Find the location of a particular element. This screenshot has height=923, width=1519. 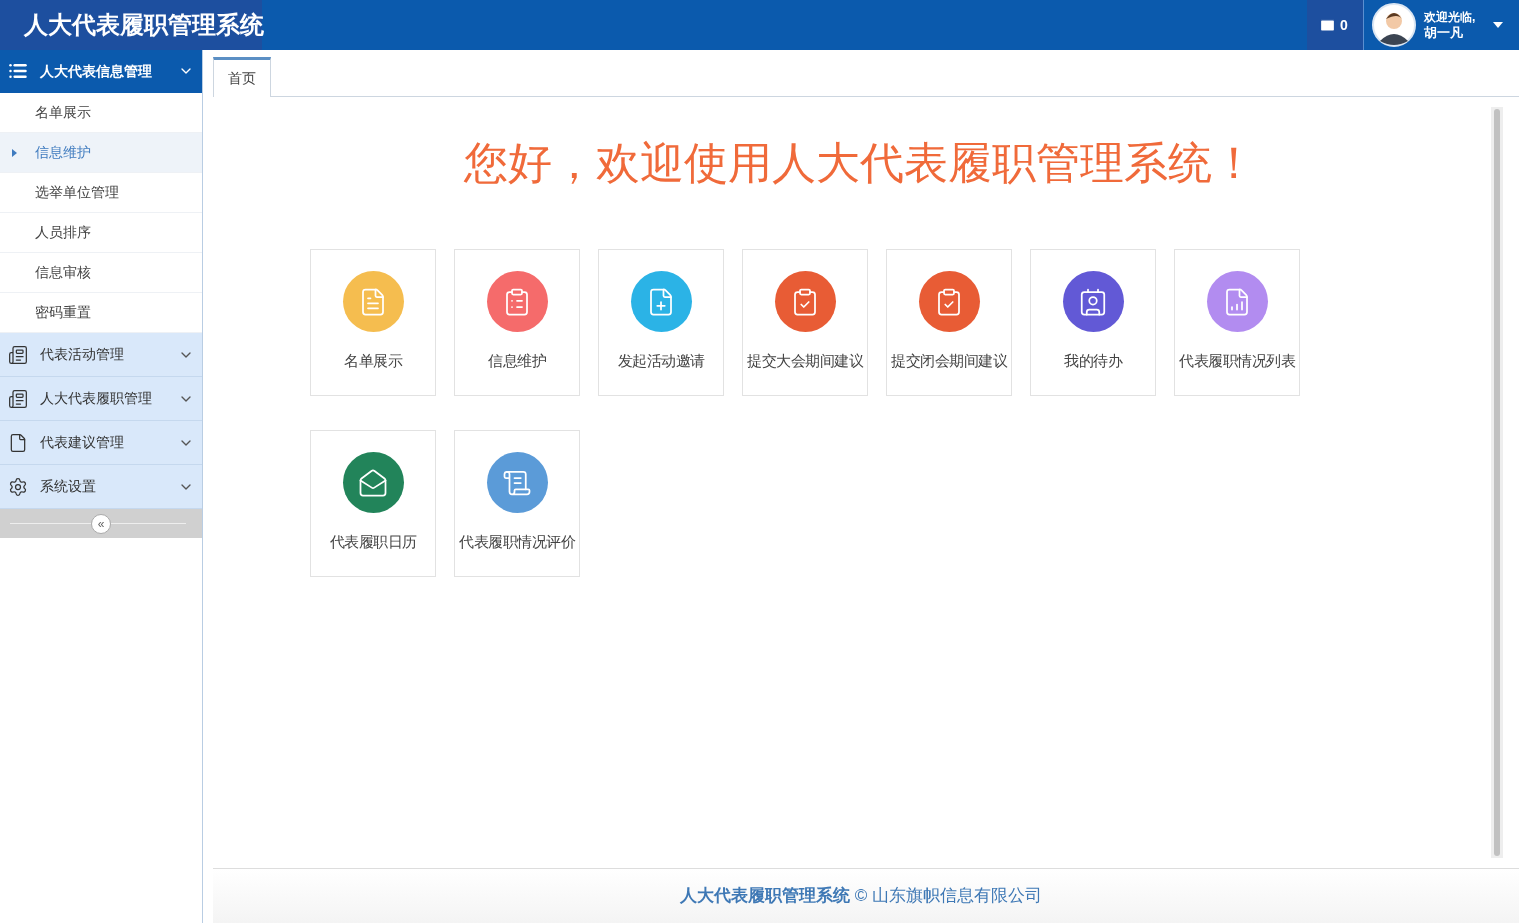

user-name: 胡一凡 is located at coordinates (1444, 32).